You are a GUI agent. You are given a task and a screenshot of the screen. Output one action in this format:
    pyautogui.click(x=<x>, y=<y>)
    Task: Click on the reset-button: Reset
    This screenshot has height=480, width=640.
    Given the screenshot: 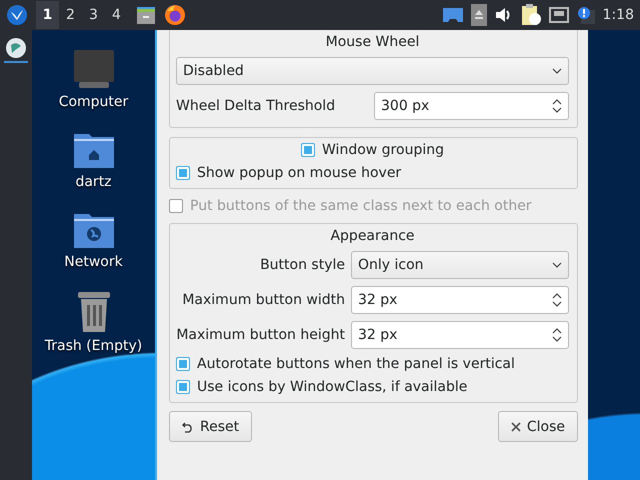 What is the action you would take?
    pyautogui.click(x=210, y=426)
    